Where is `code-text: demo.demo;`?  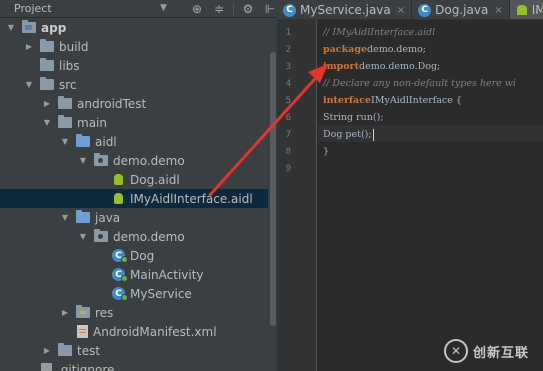 code-text: demo.demo; is located at coordinates (396, 49).